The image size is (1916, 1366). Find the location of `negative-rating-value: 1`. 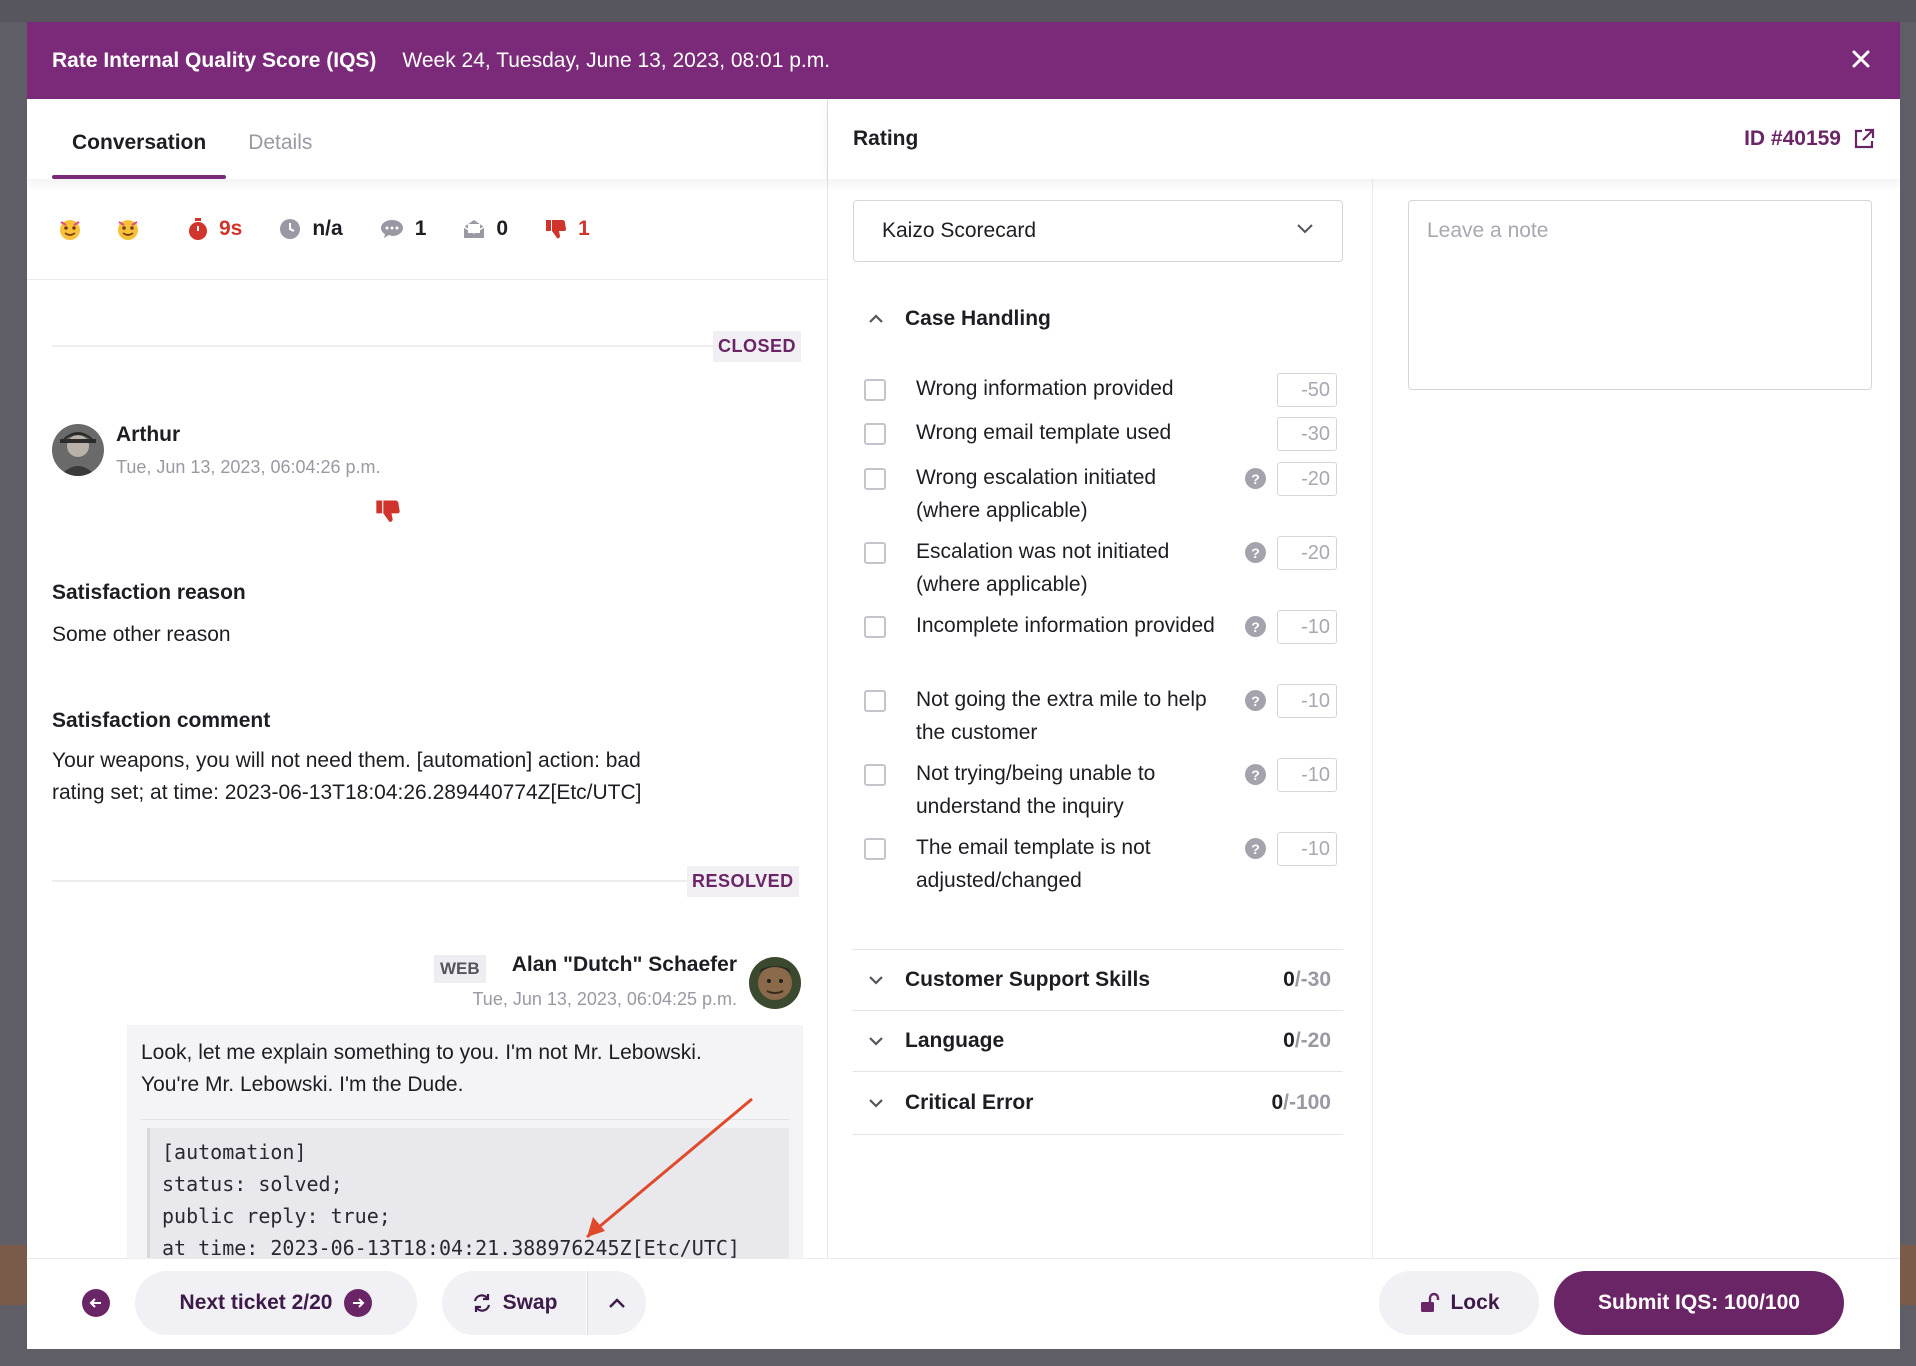

negative-rating-value: 1 is located at coordinates (584, 228).